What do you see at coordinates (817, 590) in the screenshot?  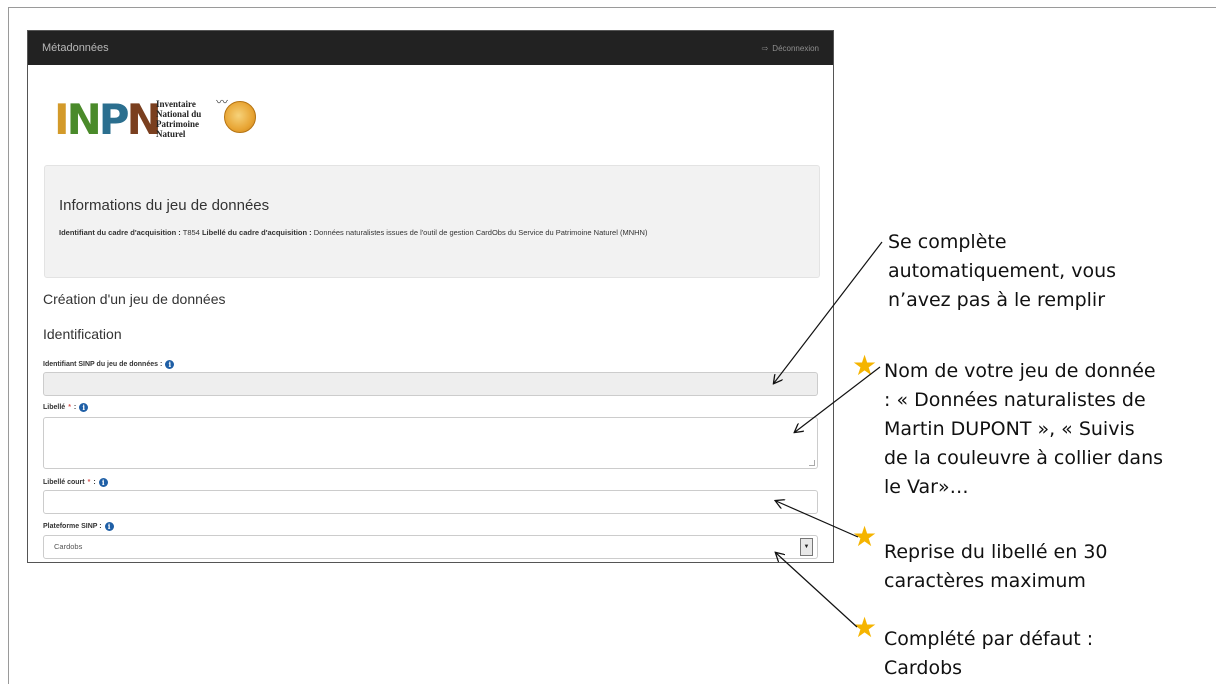 I see `arrow-plateforme` at bounding box center [817, 590].